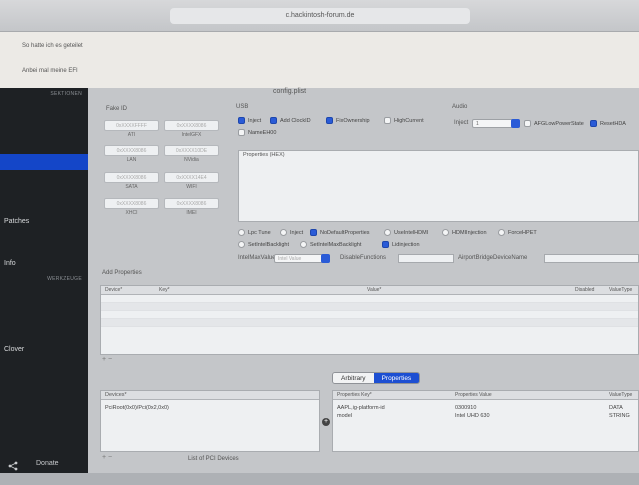 This screenshot has width=639, height=485. What do you see at coordinates (14, 349) in the screenshot?
I see `sidebar-item-clover: Clover` at bounding box center [14, 349].